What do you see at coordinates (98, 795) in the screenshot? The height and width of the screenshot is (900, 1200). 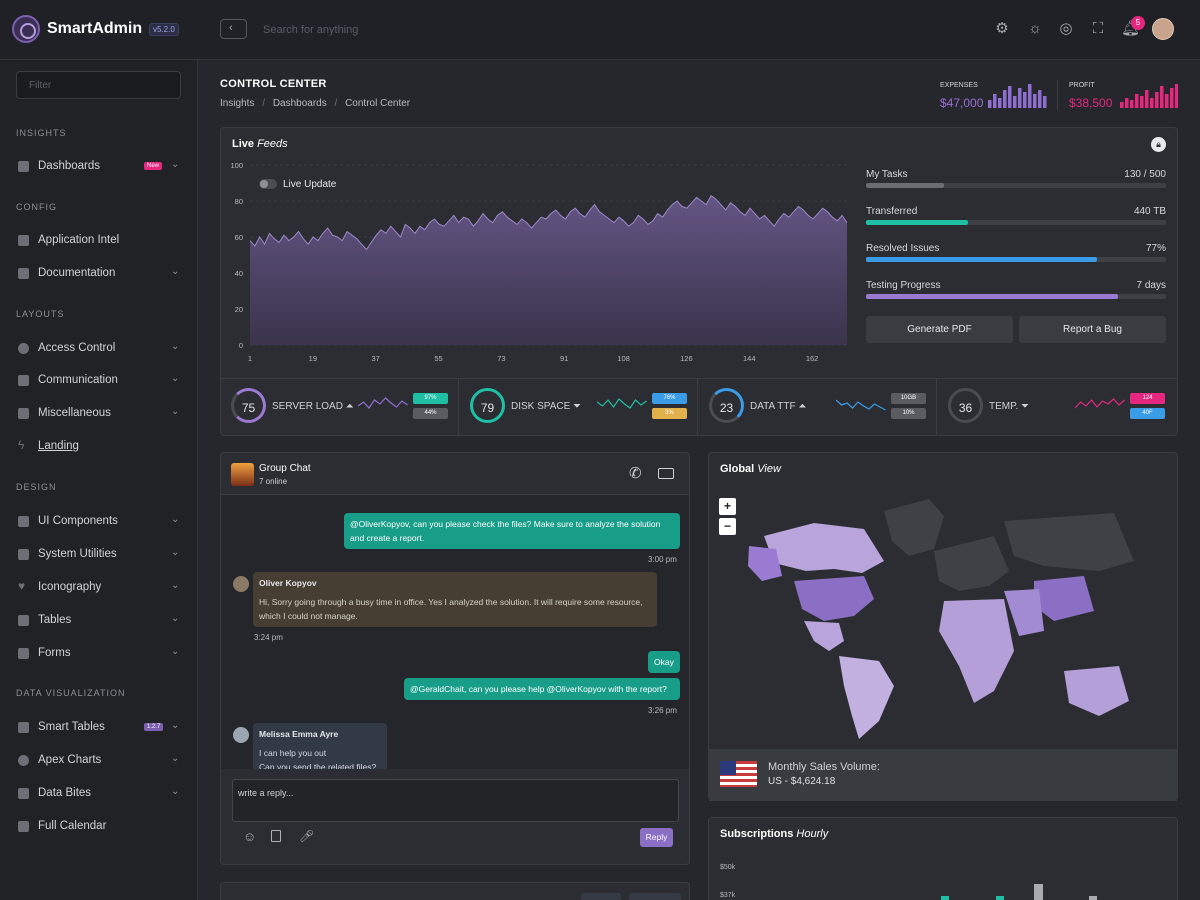 I see `sidebar-item-data-bites: Data Bites ⌄` at bounding box center [98, 795].